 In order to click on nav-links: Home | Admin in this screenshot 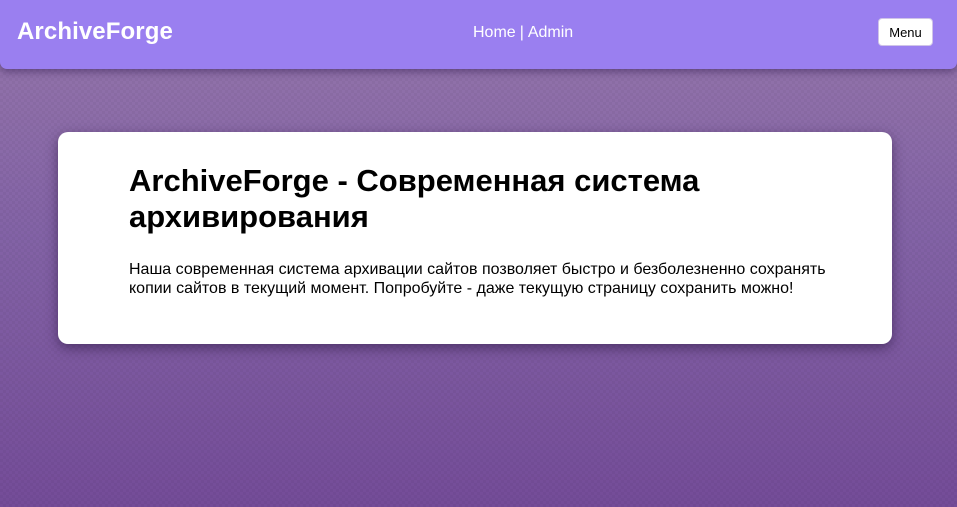, I will do `click(523, 33)`.